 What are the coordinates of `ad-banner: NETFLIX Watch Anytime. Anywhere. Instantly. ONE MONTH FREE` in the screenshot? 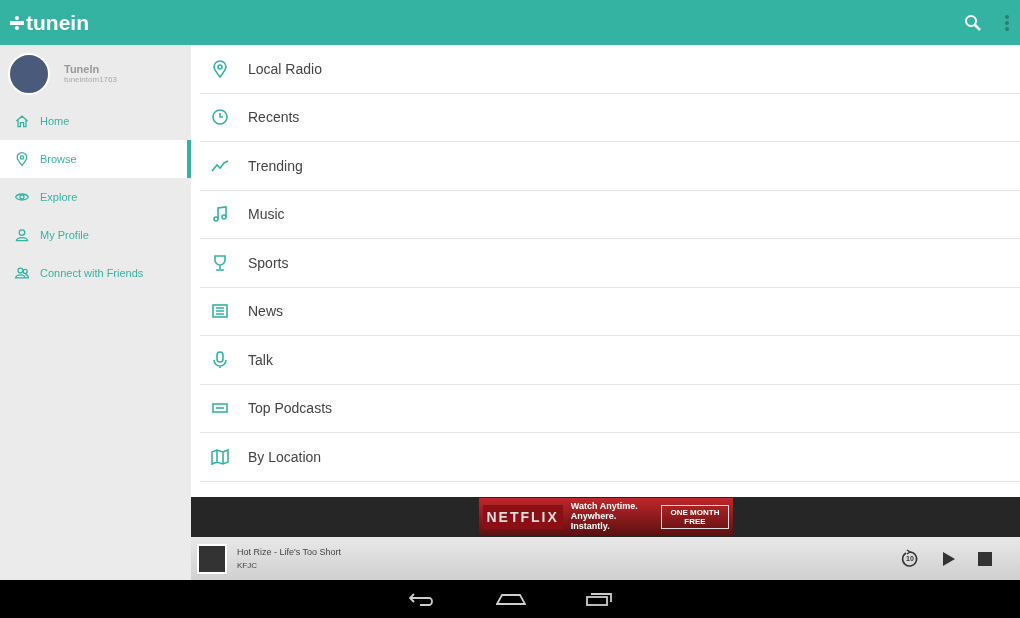 It's located at (605, 517).